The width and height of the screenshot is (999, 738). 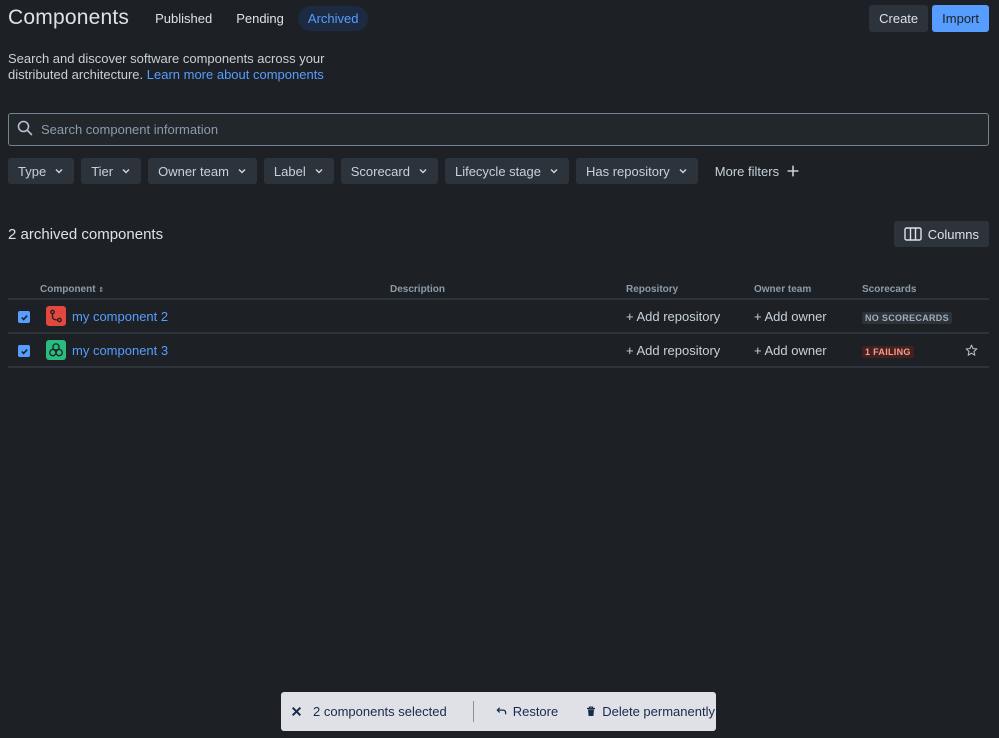 I want to click on tab-pending: Pending, so click(x=260, y=18).